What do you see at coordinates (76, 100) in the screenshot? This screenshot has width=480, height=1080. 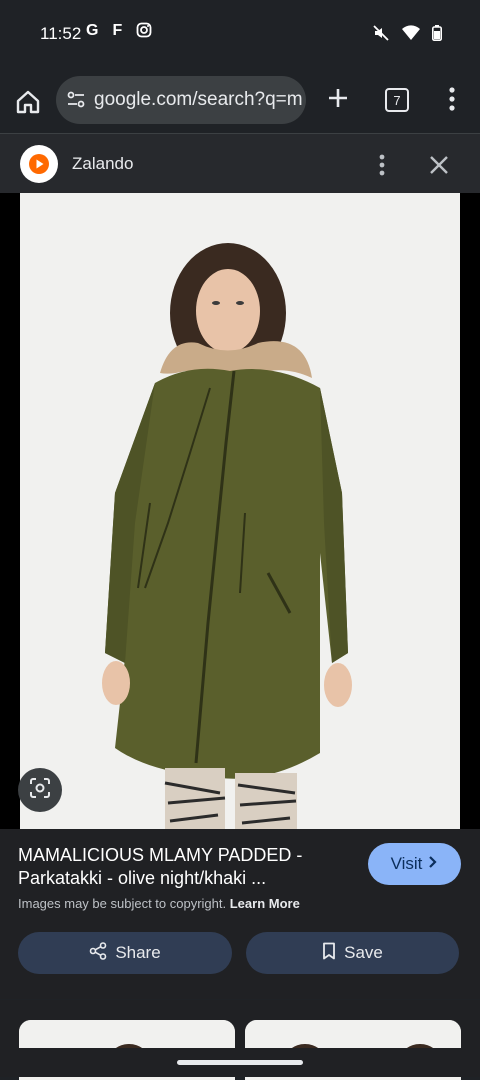 I see `site-settings-icon` at bounding box center [76, 100].